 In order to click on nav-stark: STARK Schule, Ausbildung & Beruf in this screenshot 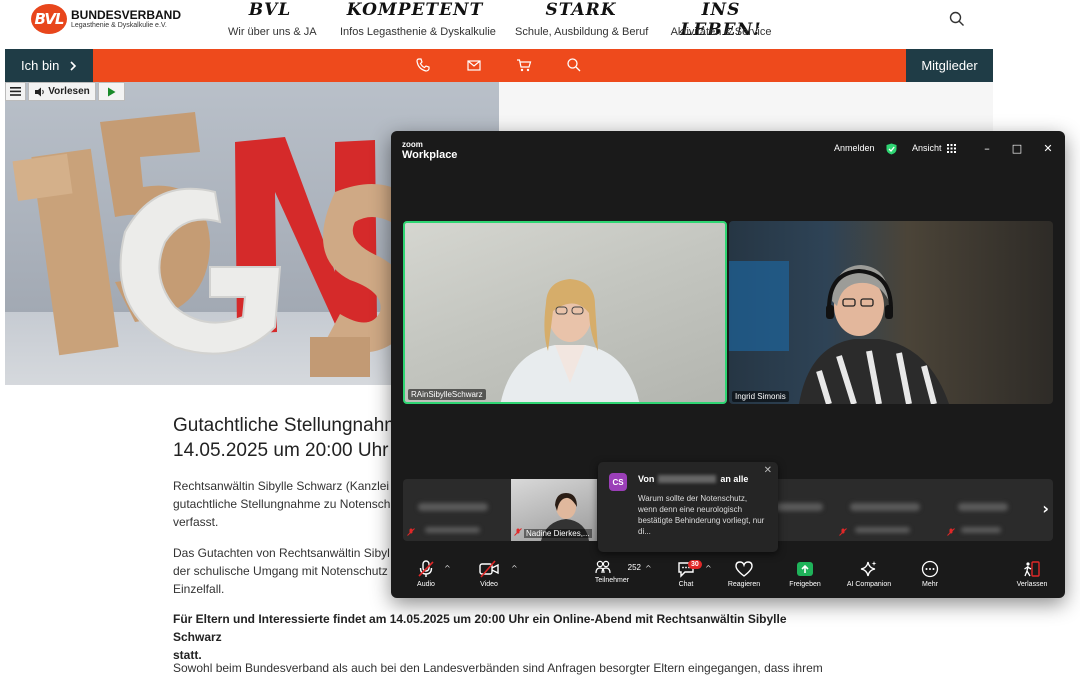, I will do `click(582, 19)`.